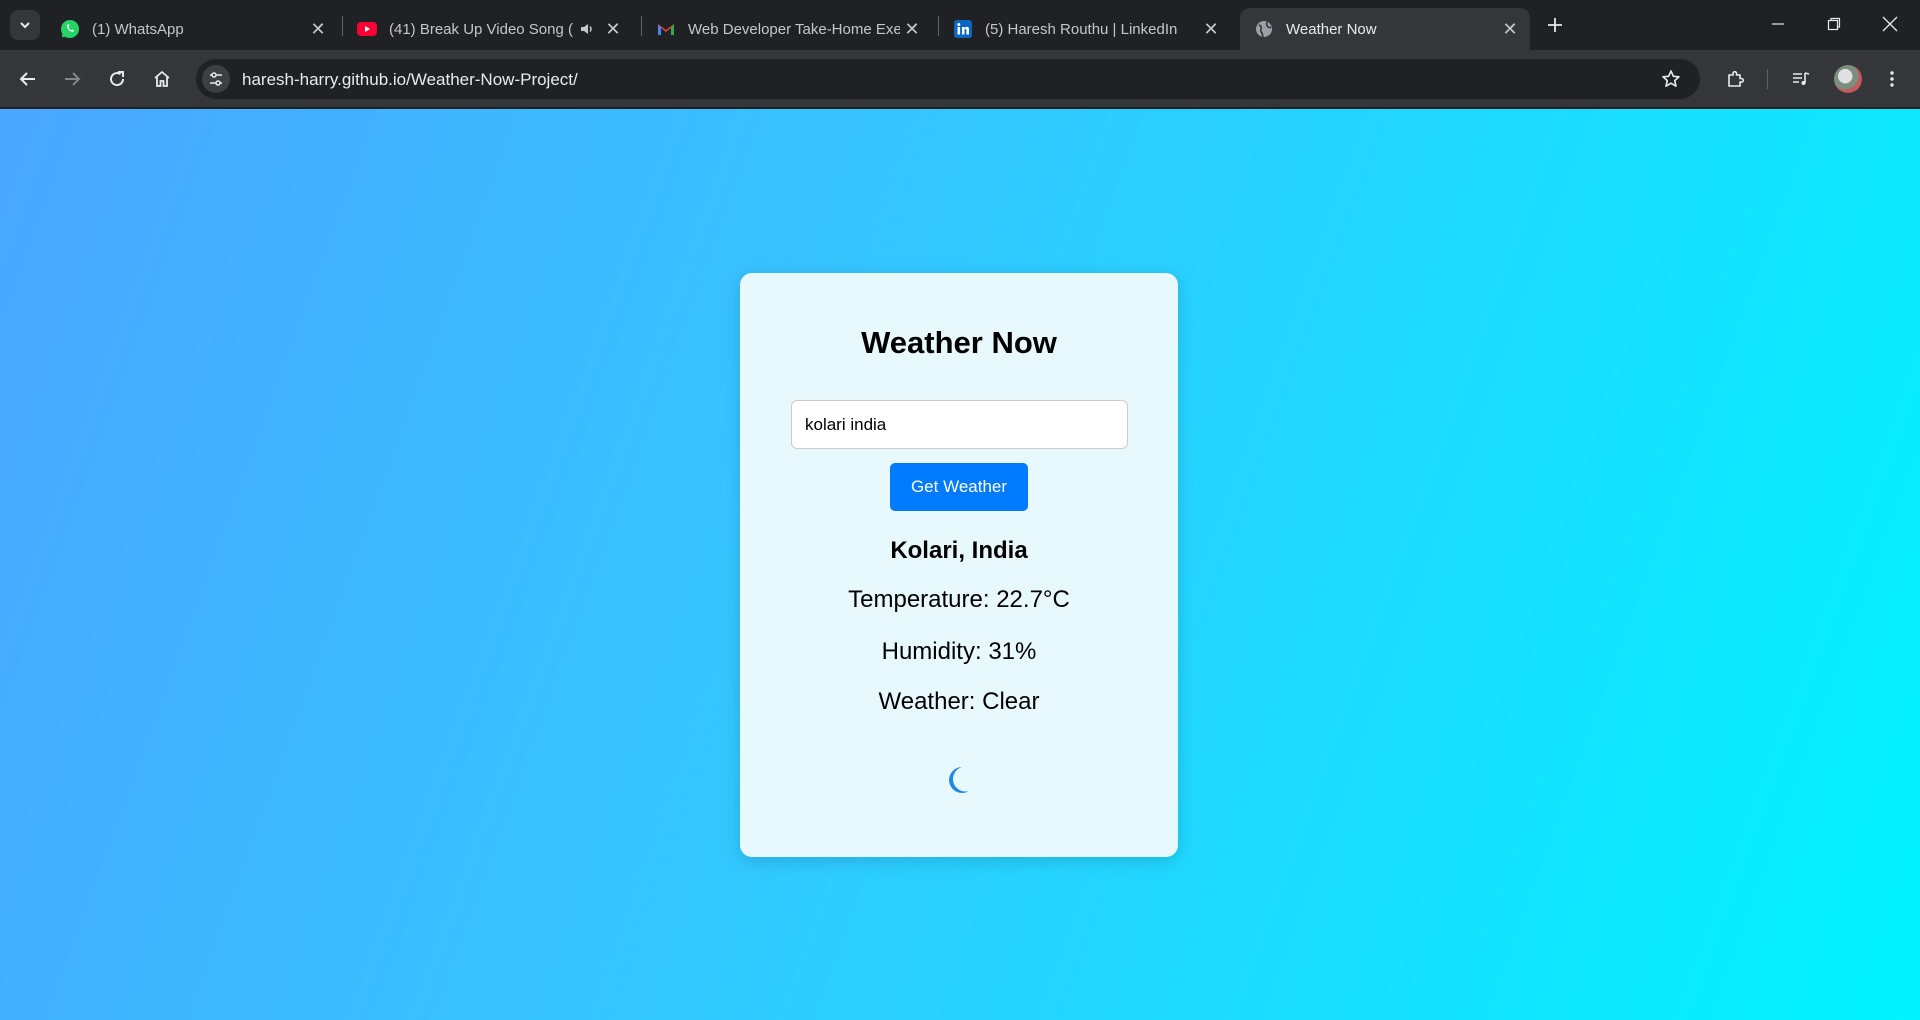  I want to click on back-button, so click(28, 79).